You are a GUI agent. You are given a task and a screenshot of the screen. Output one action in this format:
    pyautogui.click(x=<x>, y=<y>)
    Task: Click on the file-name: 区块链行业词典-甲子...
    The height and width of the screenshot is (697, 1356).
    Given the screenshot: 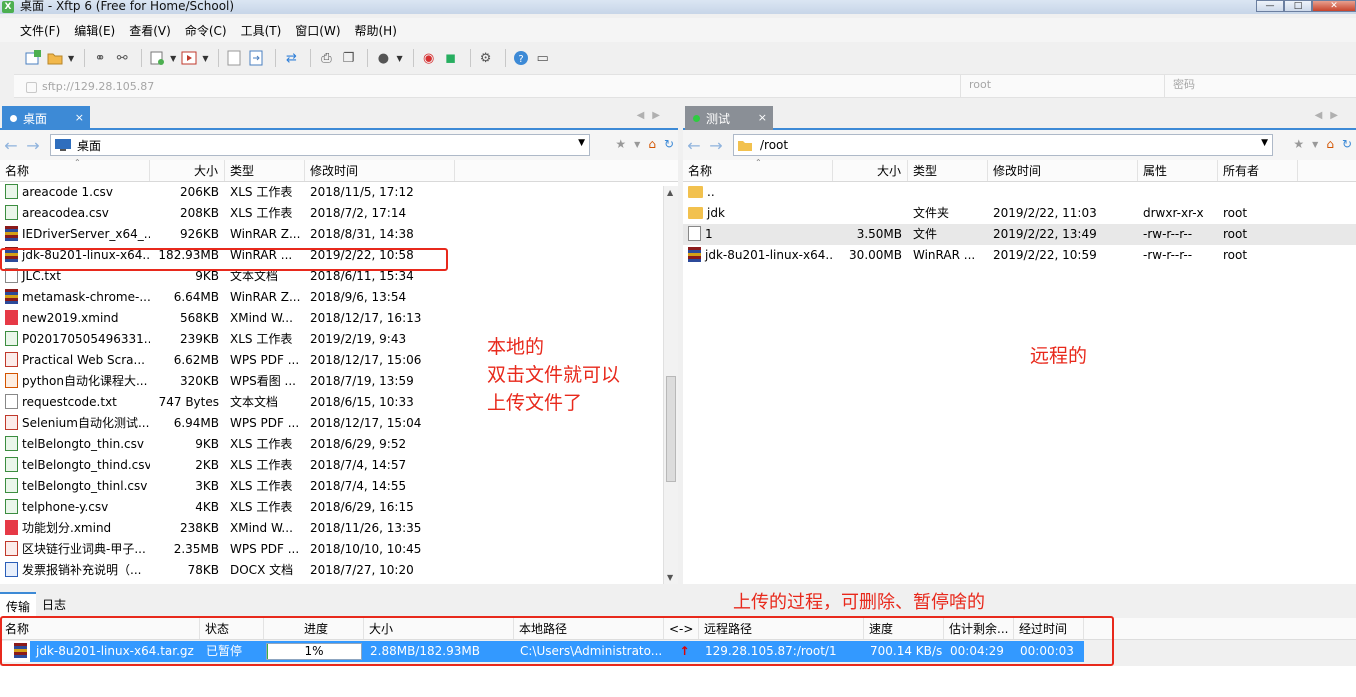 What is the action you would take?
    pyautogui.click(x=84, y=549)
    